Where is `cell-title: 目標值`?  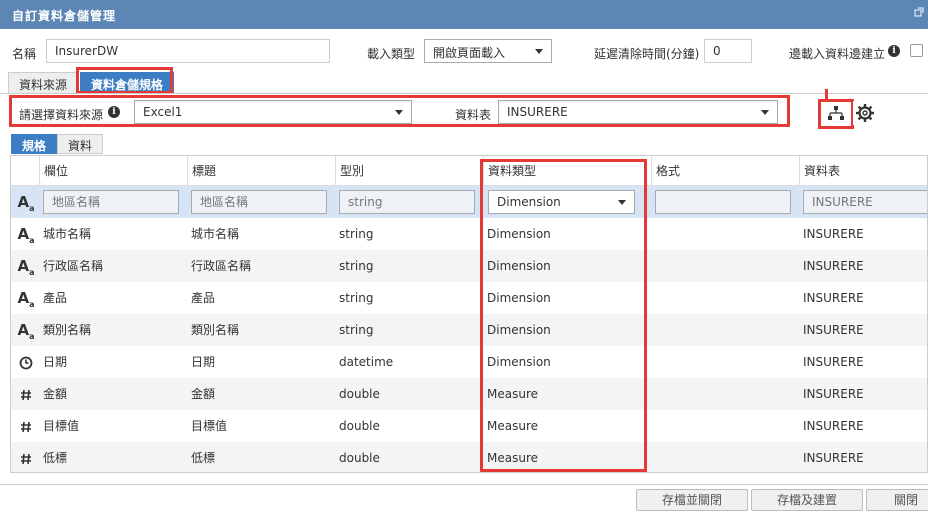 cell-title: 目標值 is located at coordinates (209, 426).